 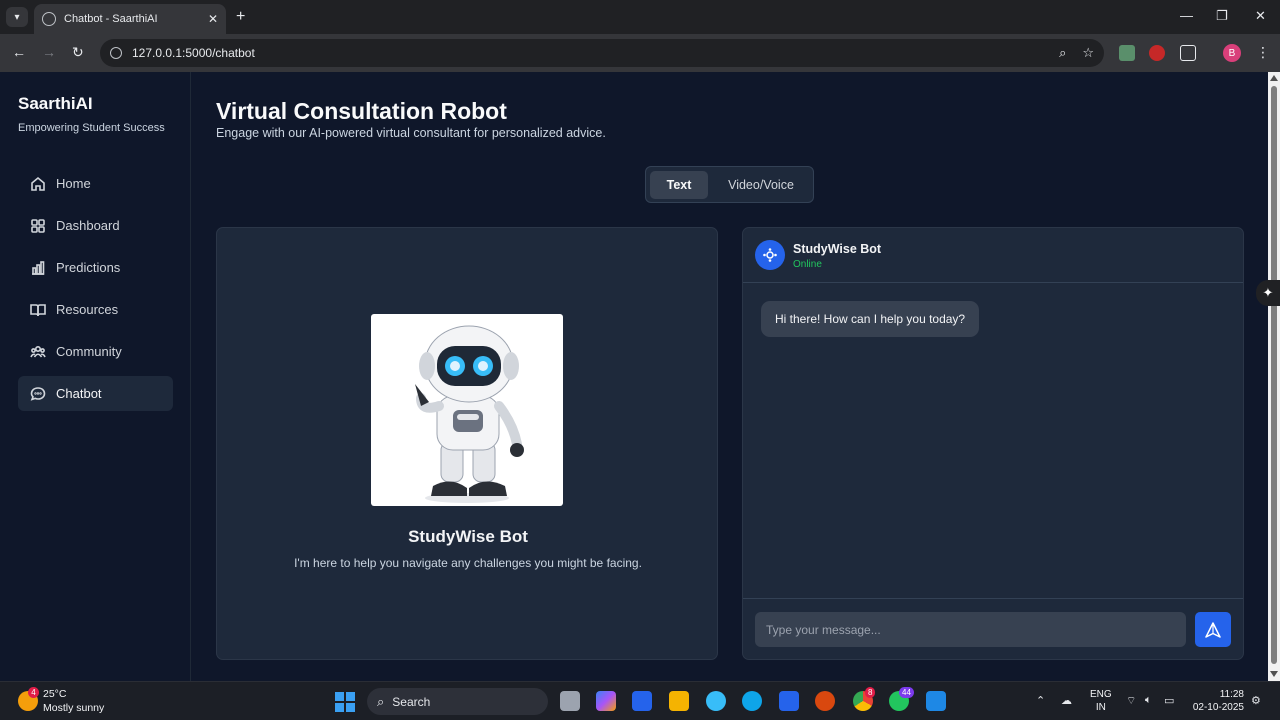 What do you see at coordinates (1062, 53) in the screenshot?
I see `zoom-icon: ⌕` at bounding box center [1062, 53].